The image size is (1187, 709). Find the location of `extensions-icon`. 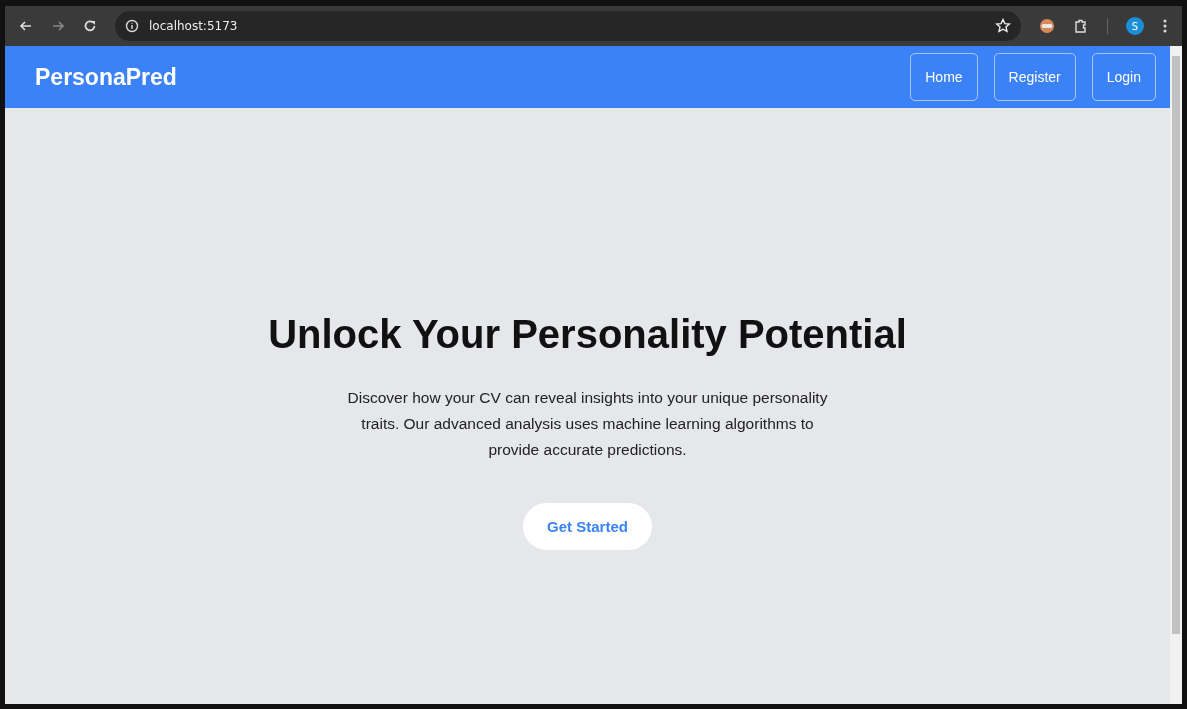

extensions-icon is located at coordinates (1081, 26).